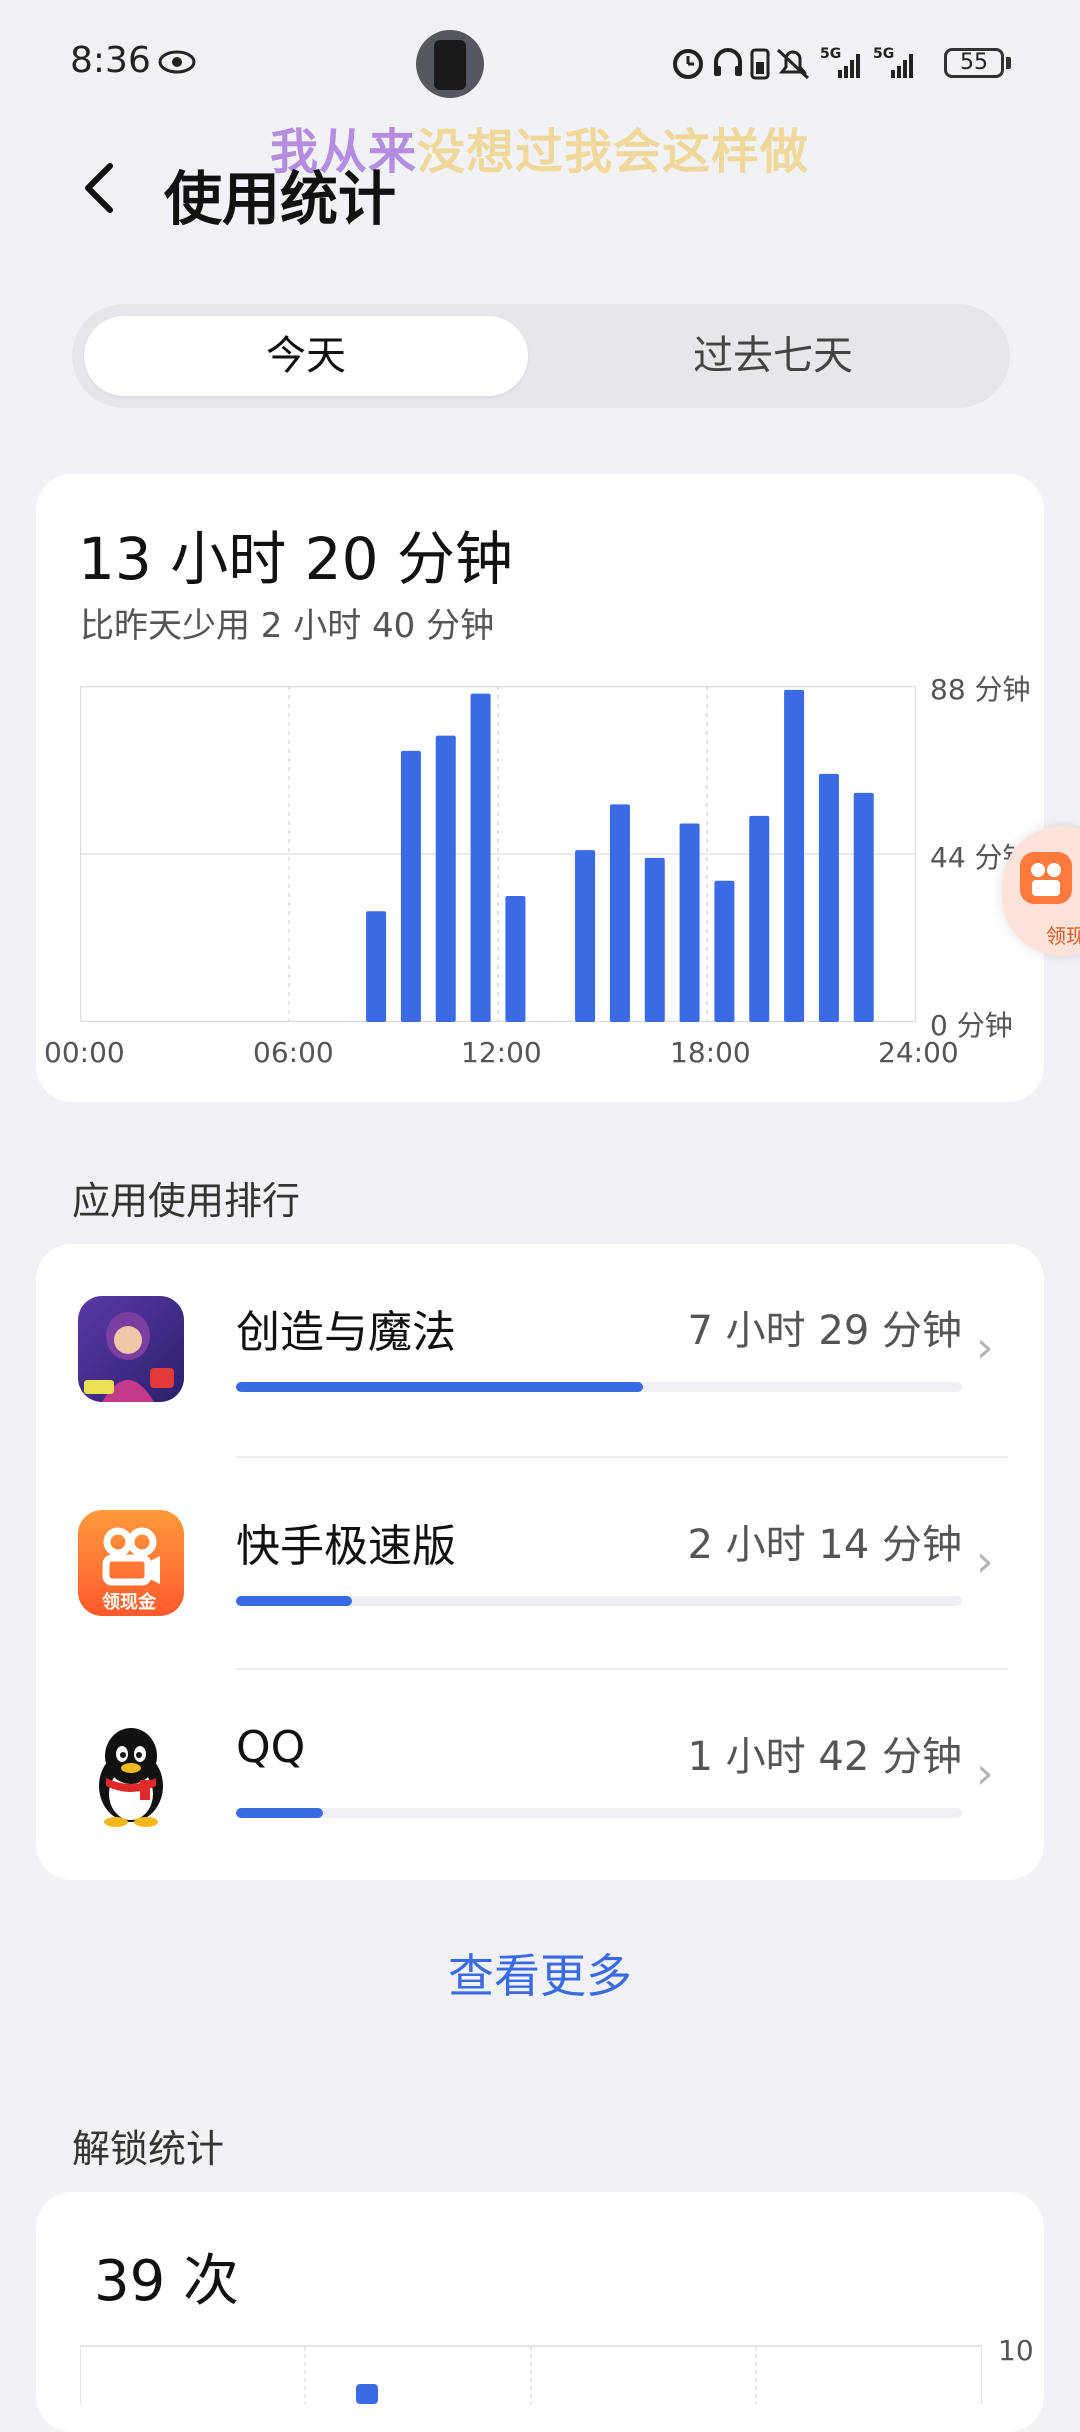 Image resolution: width=1080 pixels, height=2432 pixels. I want to click on app-name: QQ, so click(271, 1747).